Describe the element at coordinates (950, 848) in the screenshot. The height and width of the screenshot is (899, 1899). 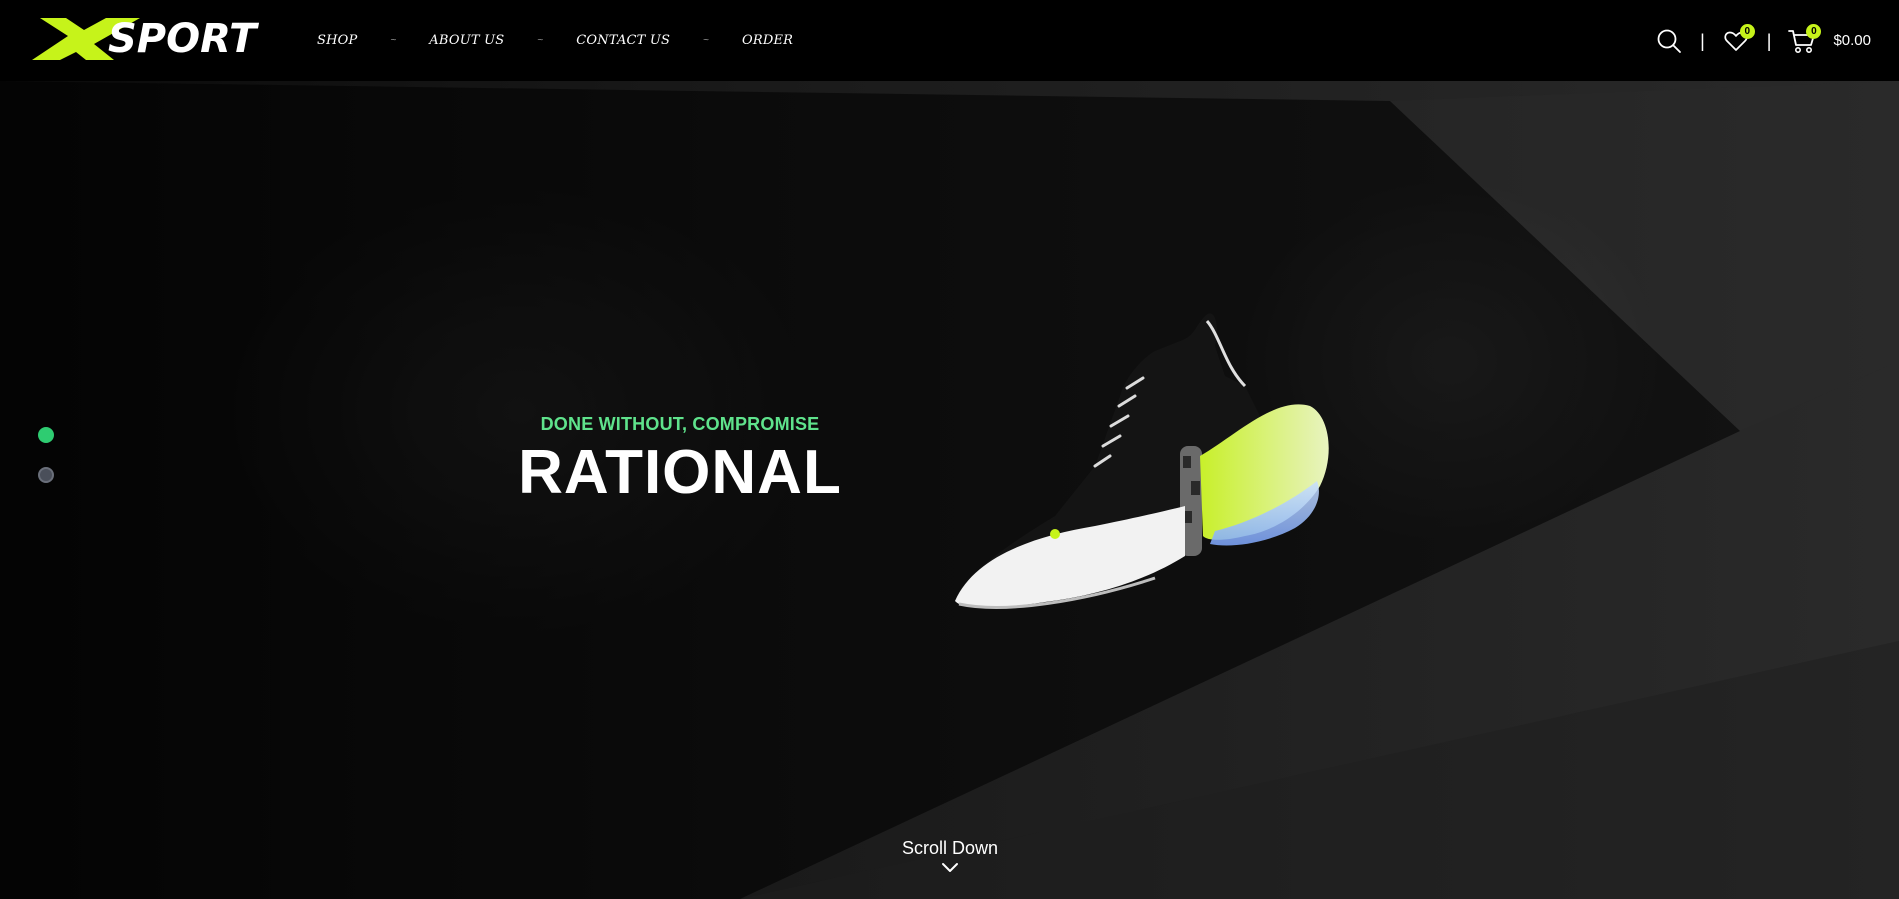
I see `scroll-down-label: Scroll Down` at that location.